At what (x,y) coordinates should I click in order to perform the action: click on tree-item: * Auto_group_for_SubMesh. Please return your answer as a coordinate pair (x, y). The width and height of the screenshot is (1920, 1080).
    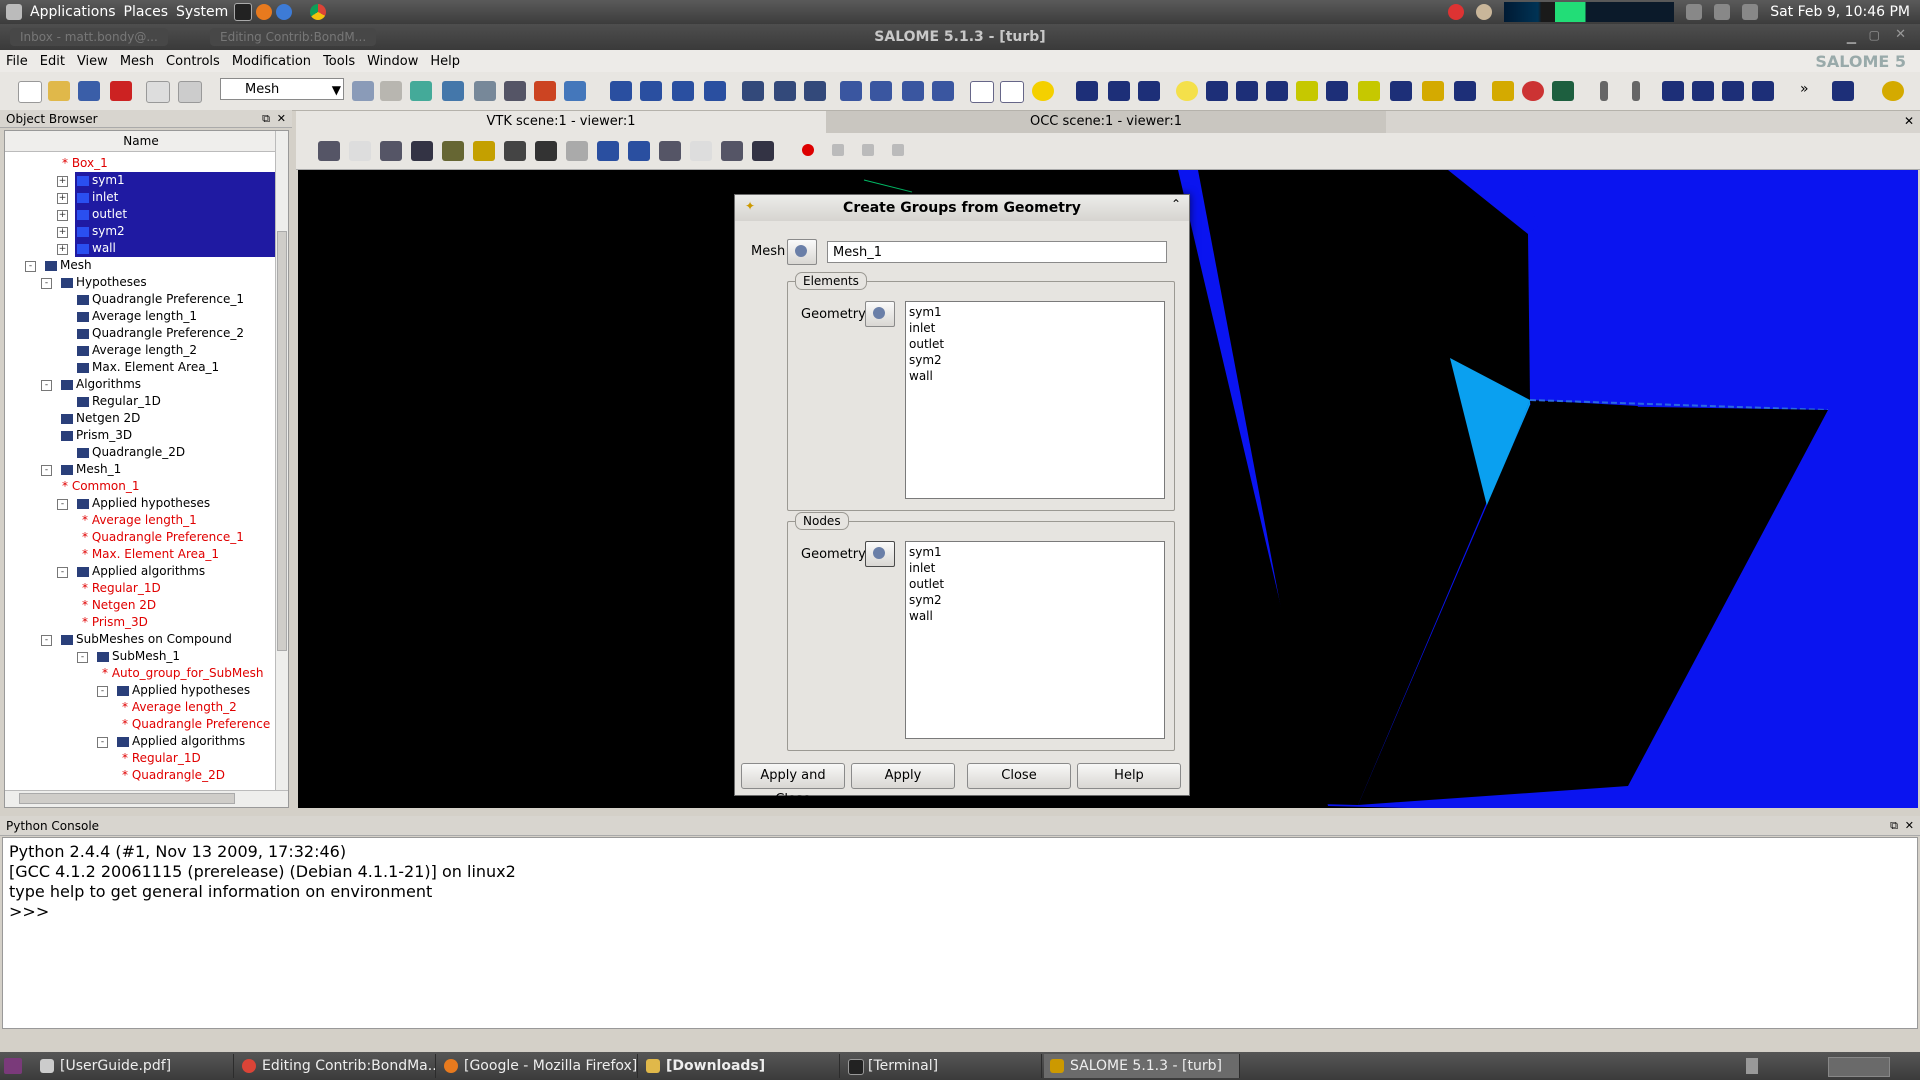
    Looking at the image, I should click on (181, 673).